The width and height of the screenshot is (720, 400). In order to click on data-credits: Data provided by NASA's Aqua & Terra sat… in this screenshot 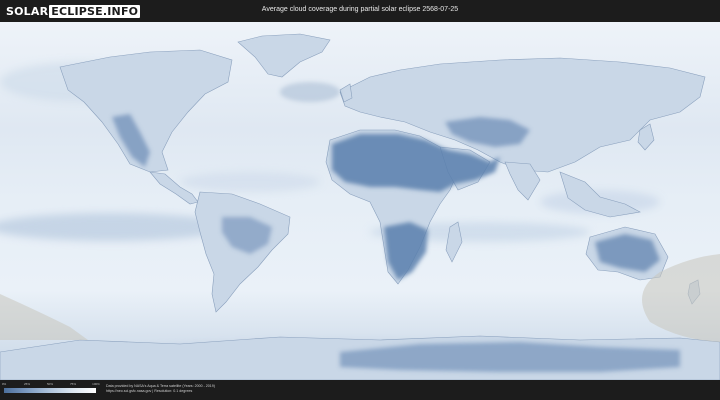, I will do `click(160, 389)`.